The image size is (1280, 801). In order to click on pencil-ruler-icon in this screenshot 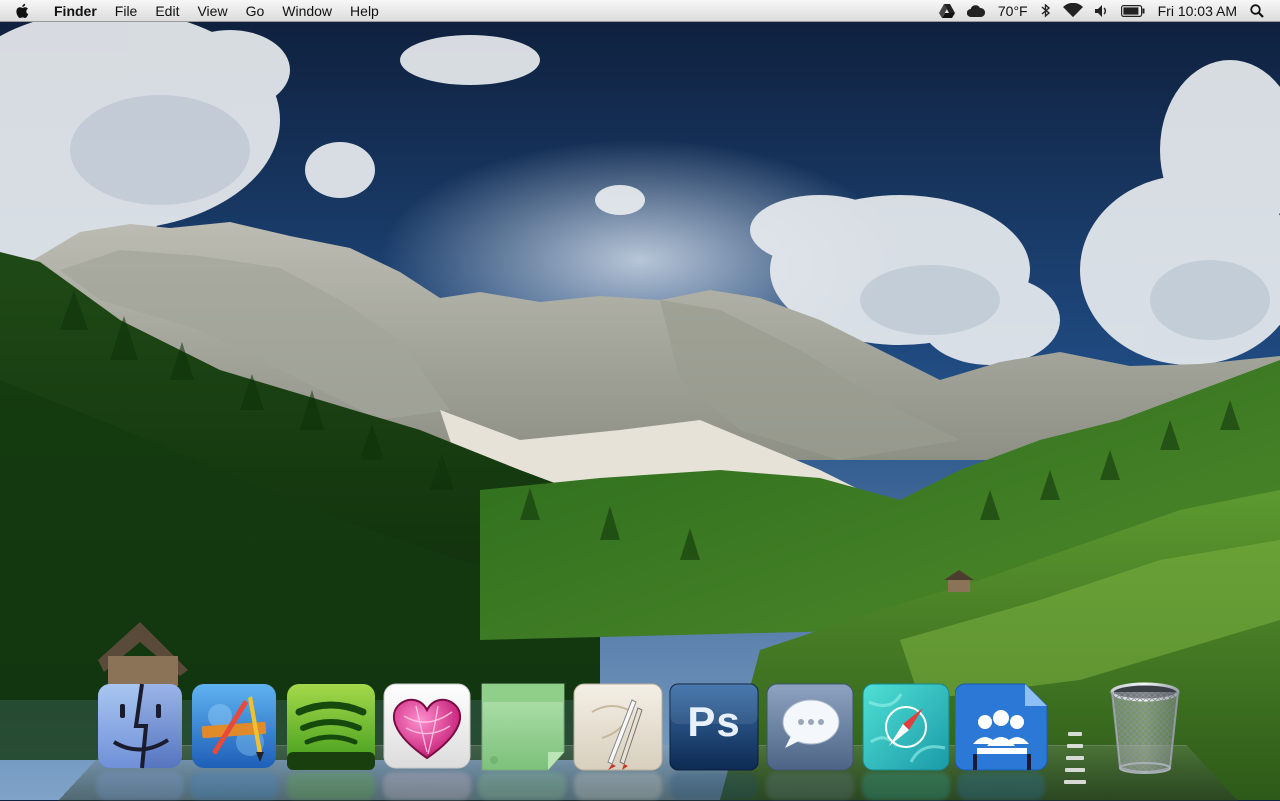, I will do `click(234, 726)`.